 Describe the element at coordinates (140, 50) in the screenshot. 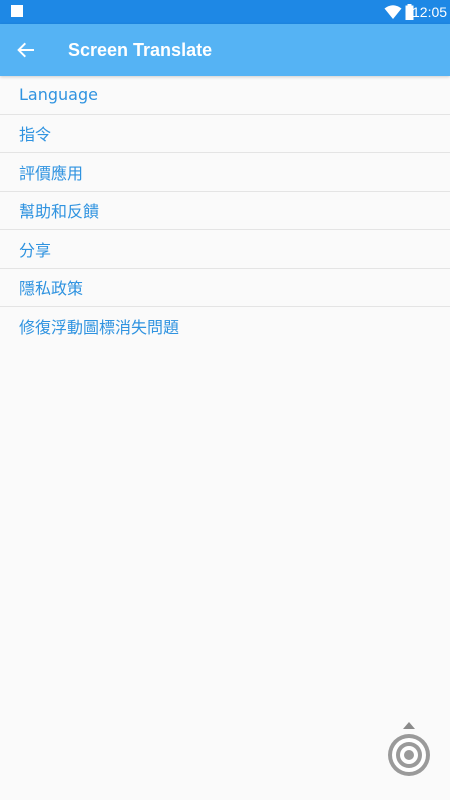

I see `page-title: Screen Translate` at that location.